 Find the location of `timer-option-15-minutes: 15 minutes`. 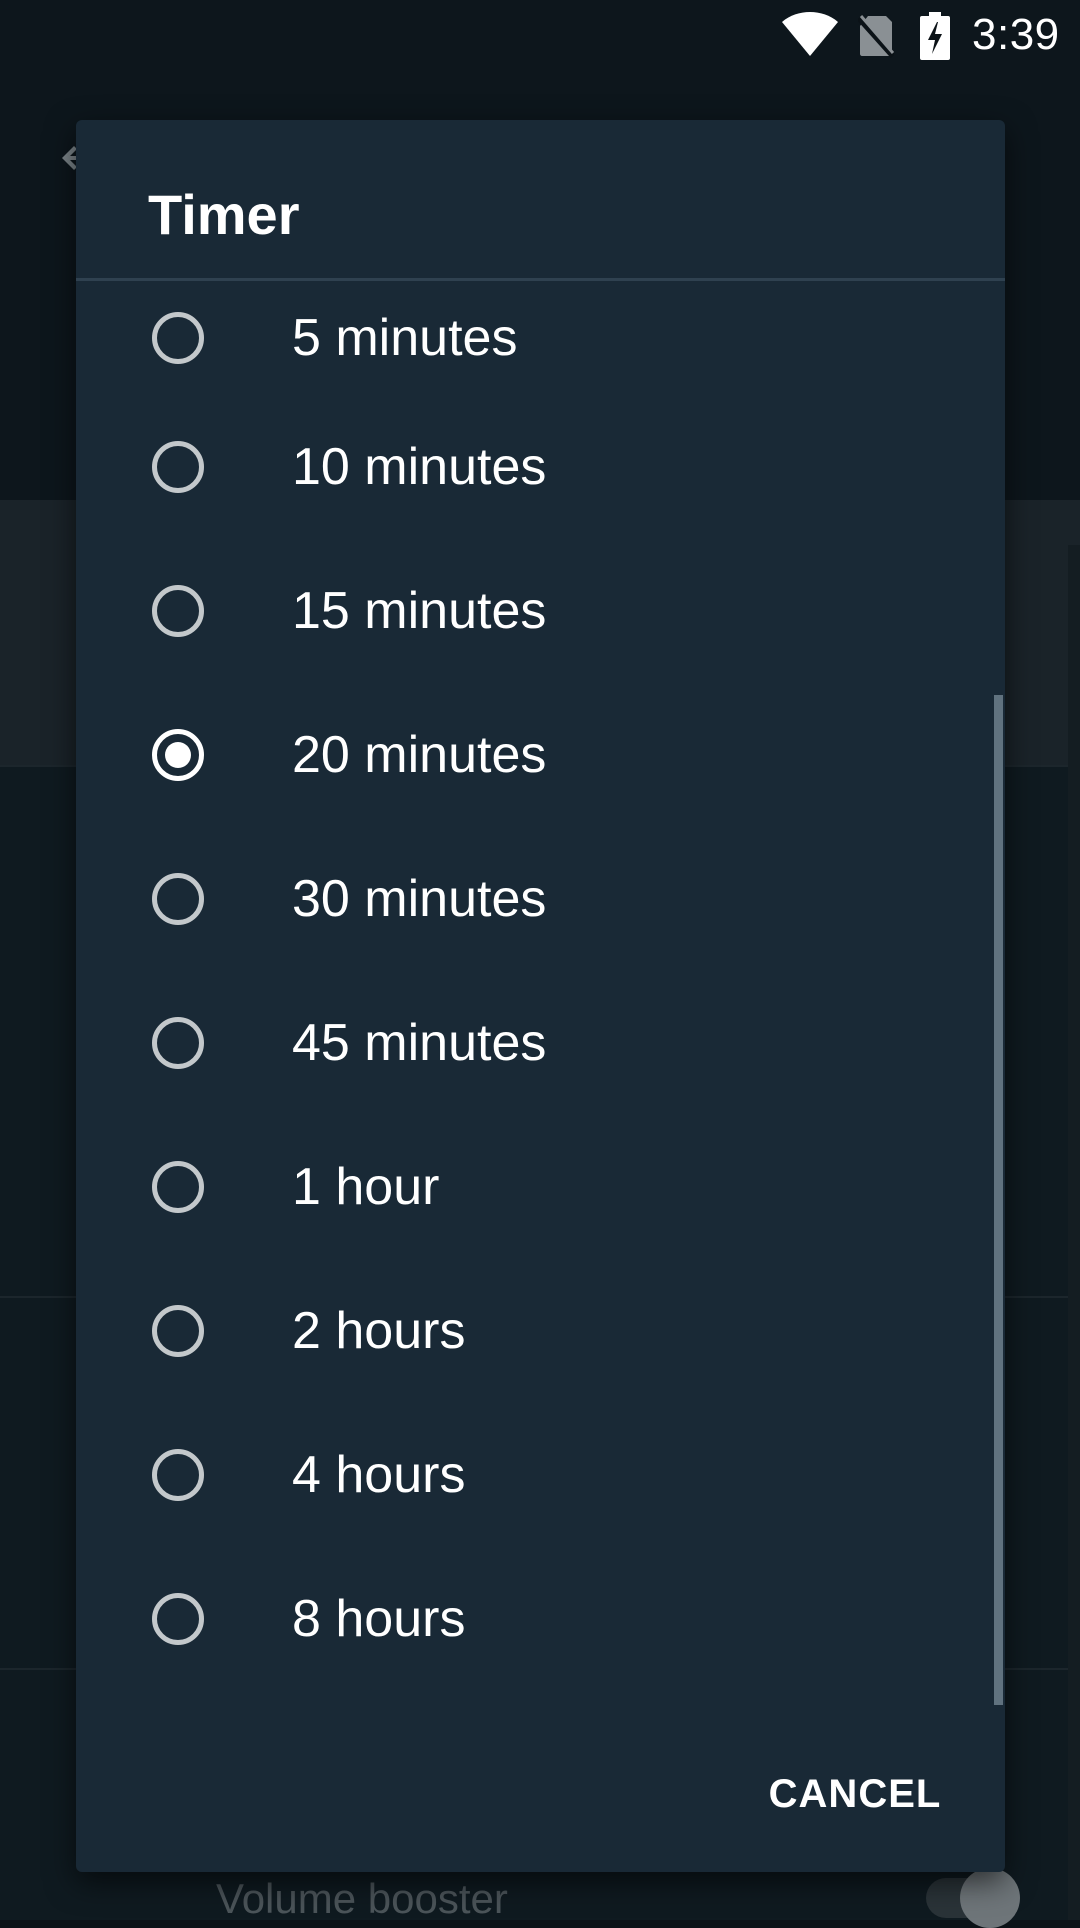

timer-option-15-minutes: 15 minutes is located at coordinates (540, 611).